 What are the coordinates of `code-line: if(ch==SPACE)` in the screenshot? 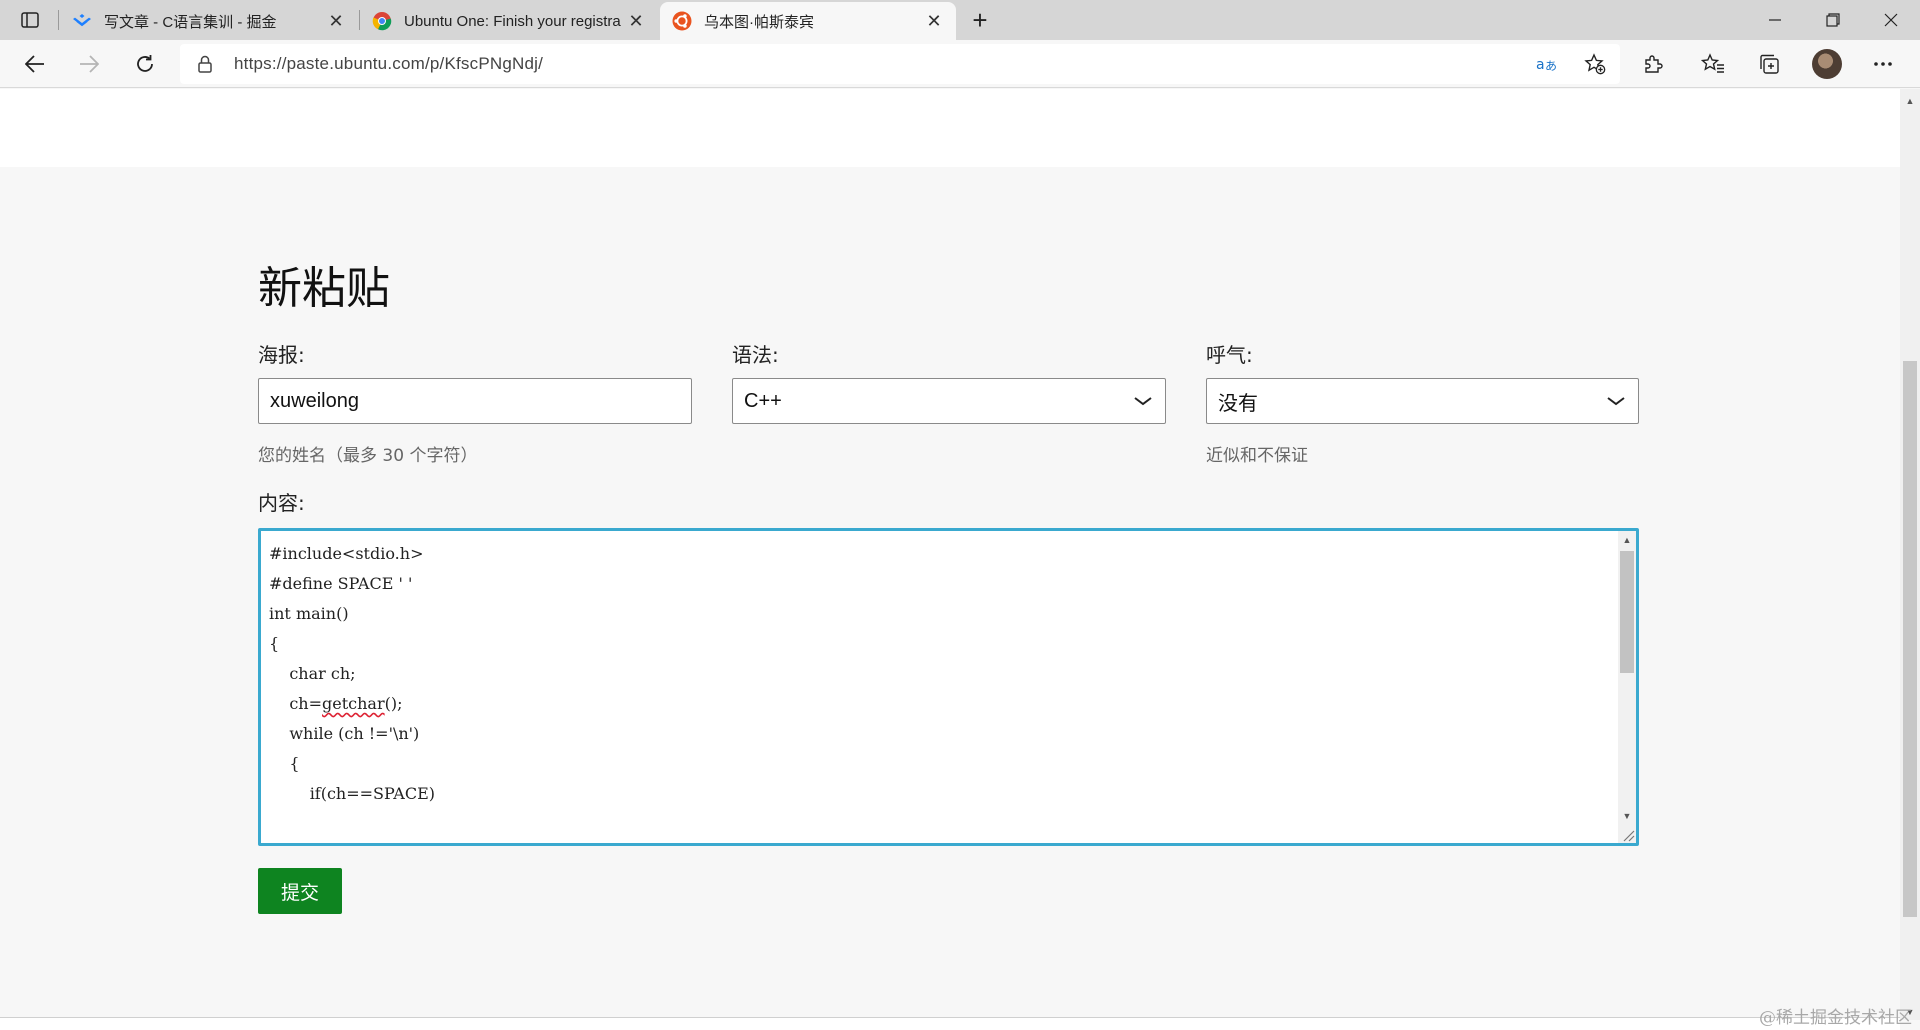 It's located at (352, 793).